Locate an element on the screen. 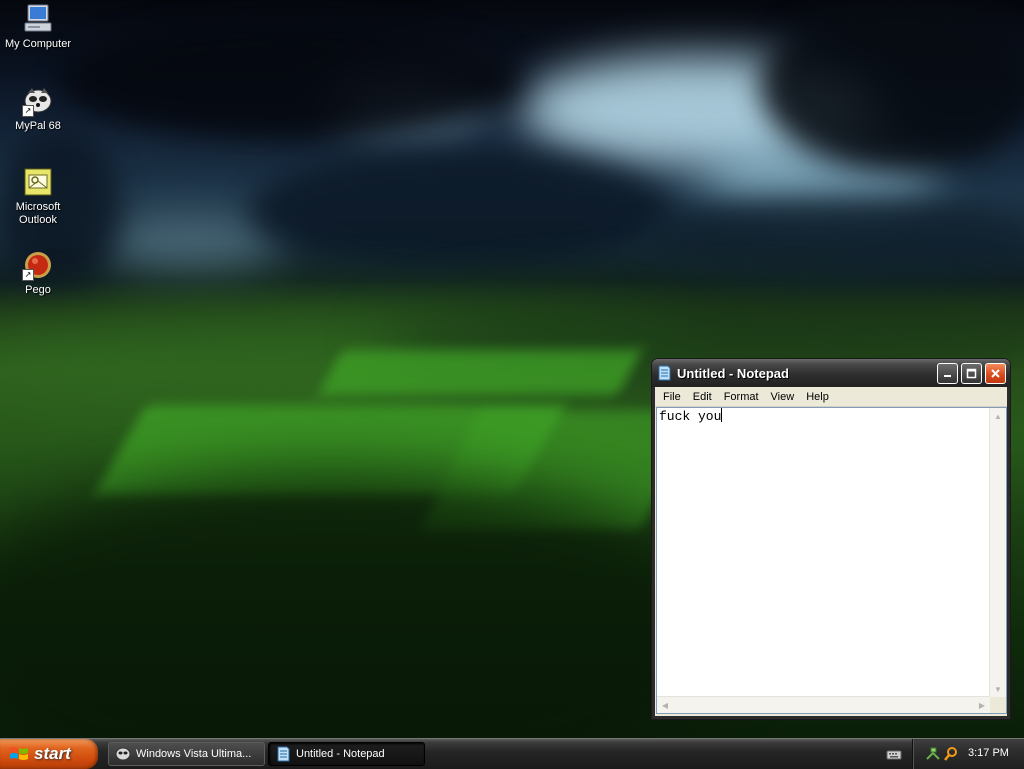 The width and height of the screenshot is (1024, 769). notepad-app-icon is located at coordinates (664, 373).